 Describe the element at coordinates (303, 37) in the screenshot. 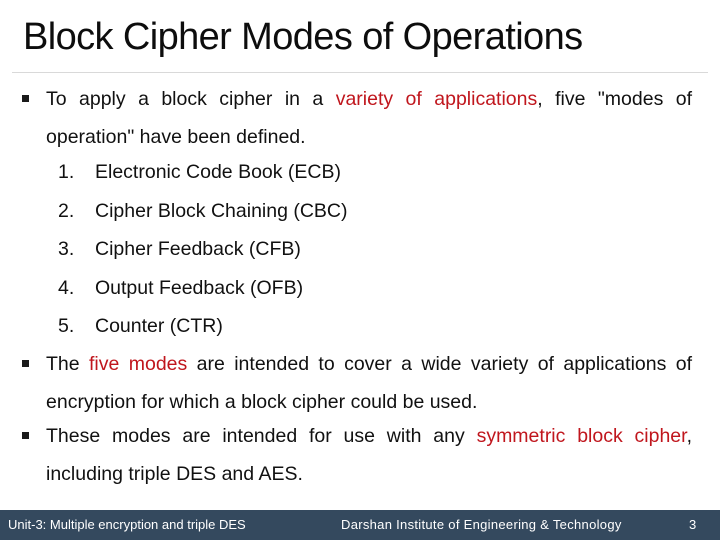

I see `slide-title: Block Cipher Modes of Operations` at that location.